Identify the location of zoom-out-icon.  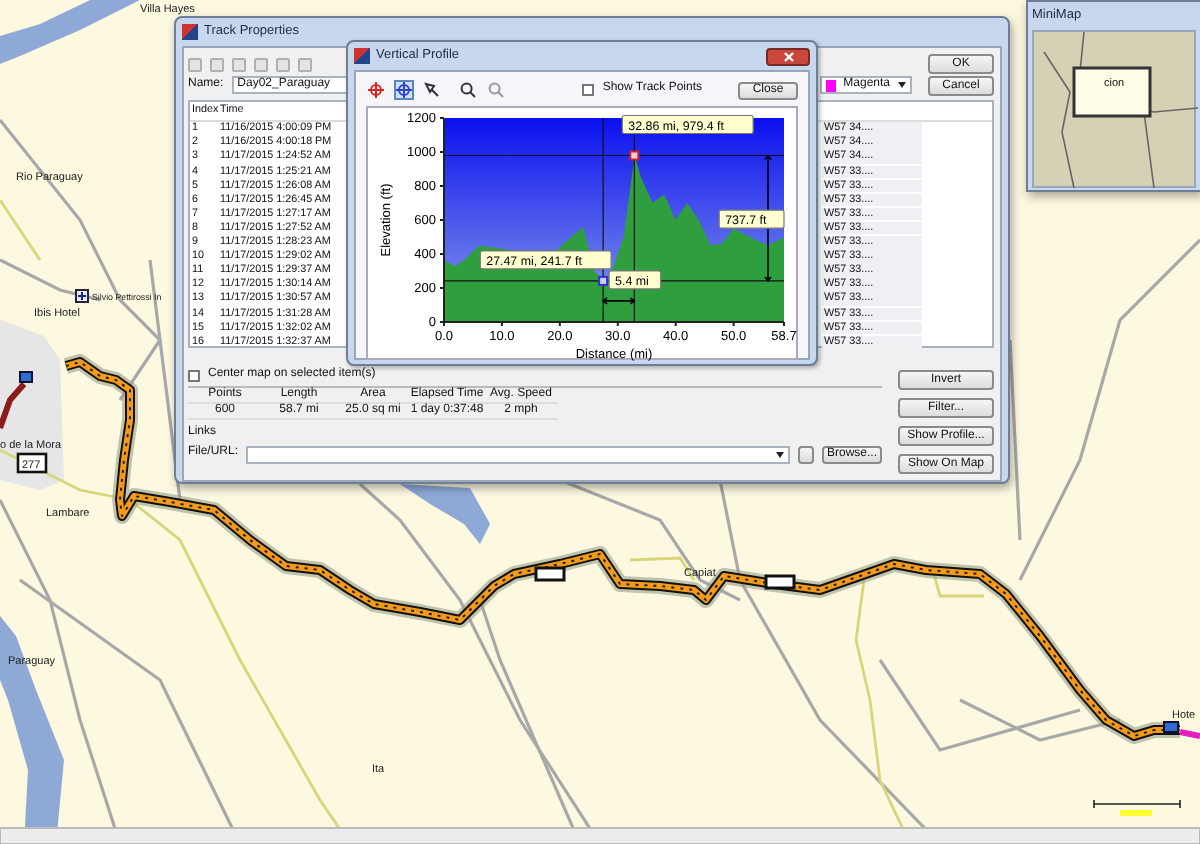
(496, 90).